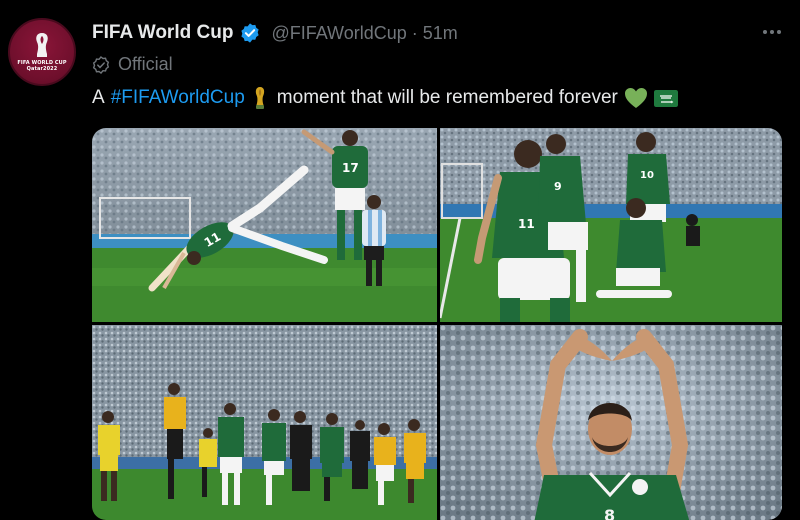 This screenshot has width=800, height=520. What do you see at coordinates (162, 33) in the screenshot?
I see `display-name: FIFA World Cup` at bounding box center [162, 33].